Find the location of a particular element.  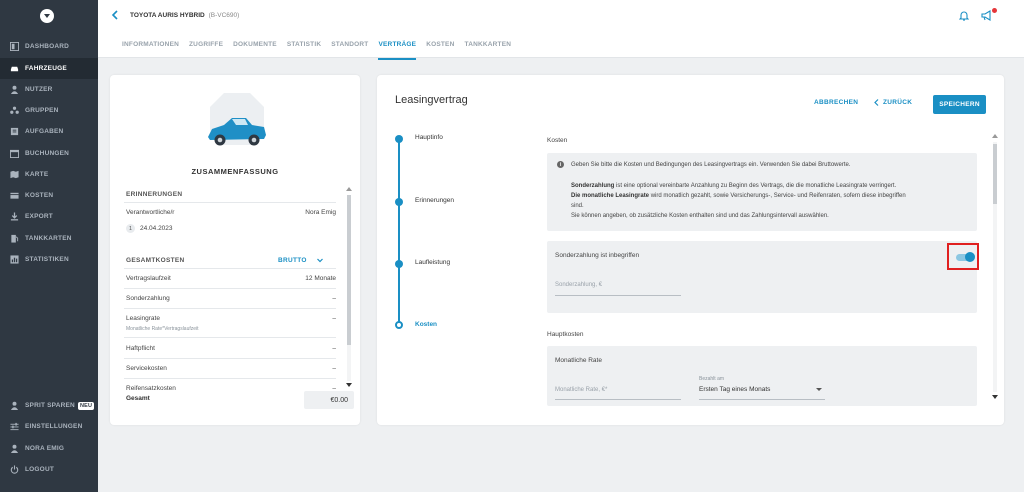

sidebar-item-aufgaben: AUFGABEN is located at coordinates (49, 131).